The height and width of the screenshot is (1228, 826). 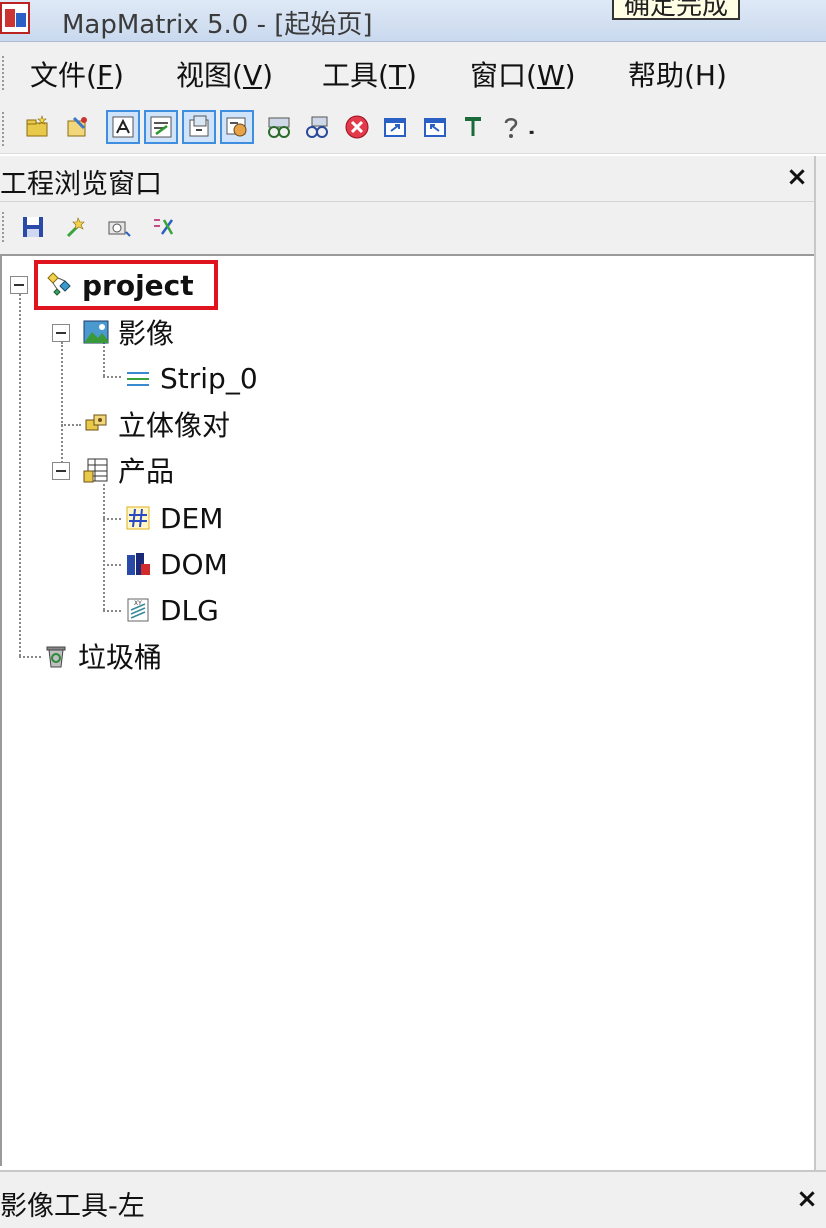 I want to click on camera-icon, so click(x=119, y=227).